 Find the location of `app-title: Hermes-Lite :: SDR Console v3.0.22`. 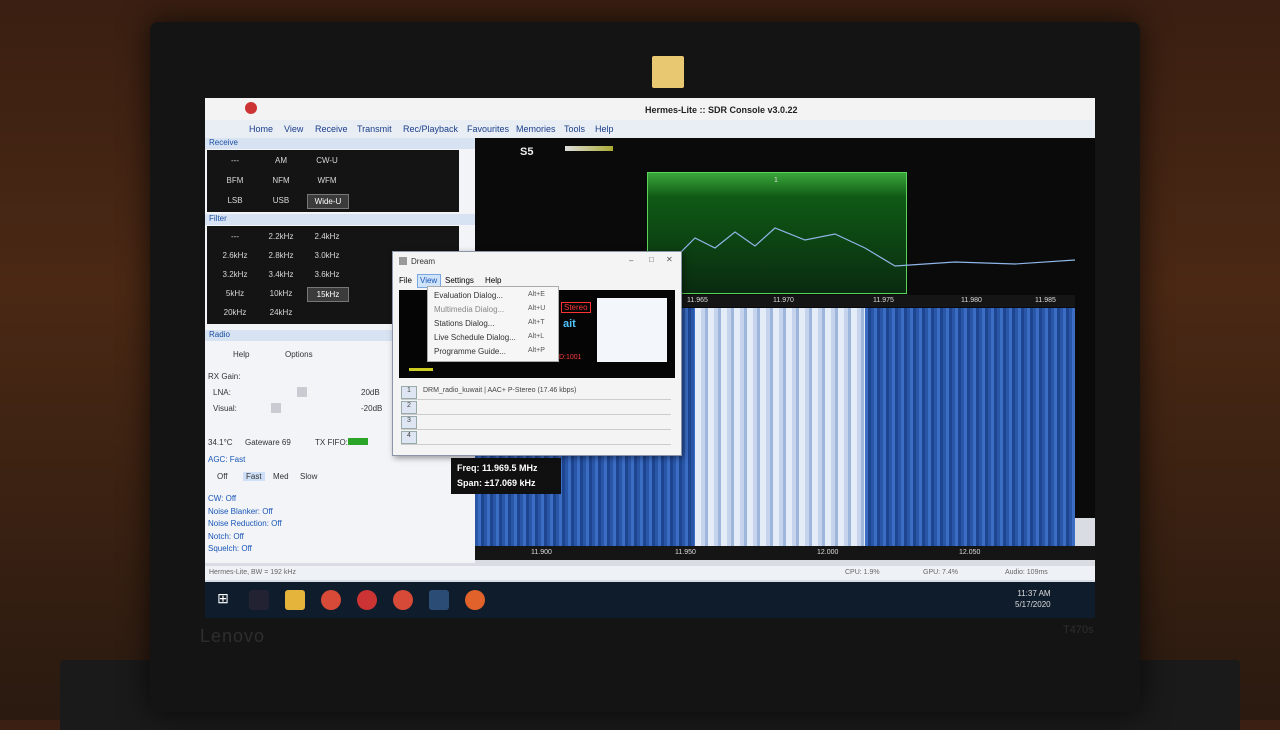

app-title: Hermes-Lite :: SDR Console v3.0.22 is located at coordinates (721, 110).